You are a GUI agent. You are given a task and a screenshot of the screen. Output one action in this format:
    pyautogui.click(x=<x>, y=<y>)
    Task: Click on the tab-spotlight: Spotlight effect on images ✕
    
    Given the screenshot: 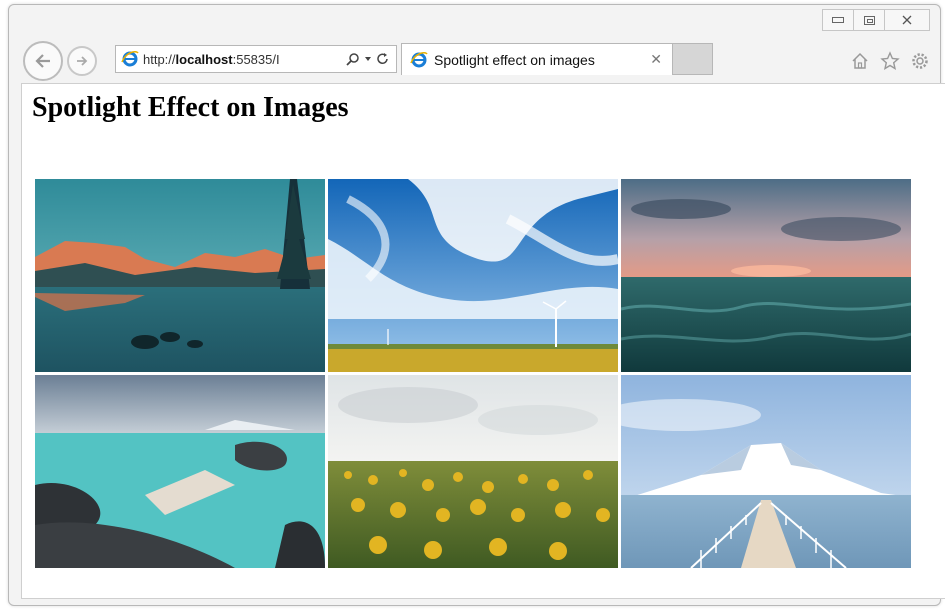 What is the action you would take?
    pyautogui.click(x=537, y=59)
    